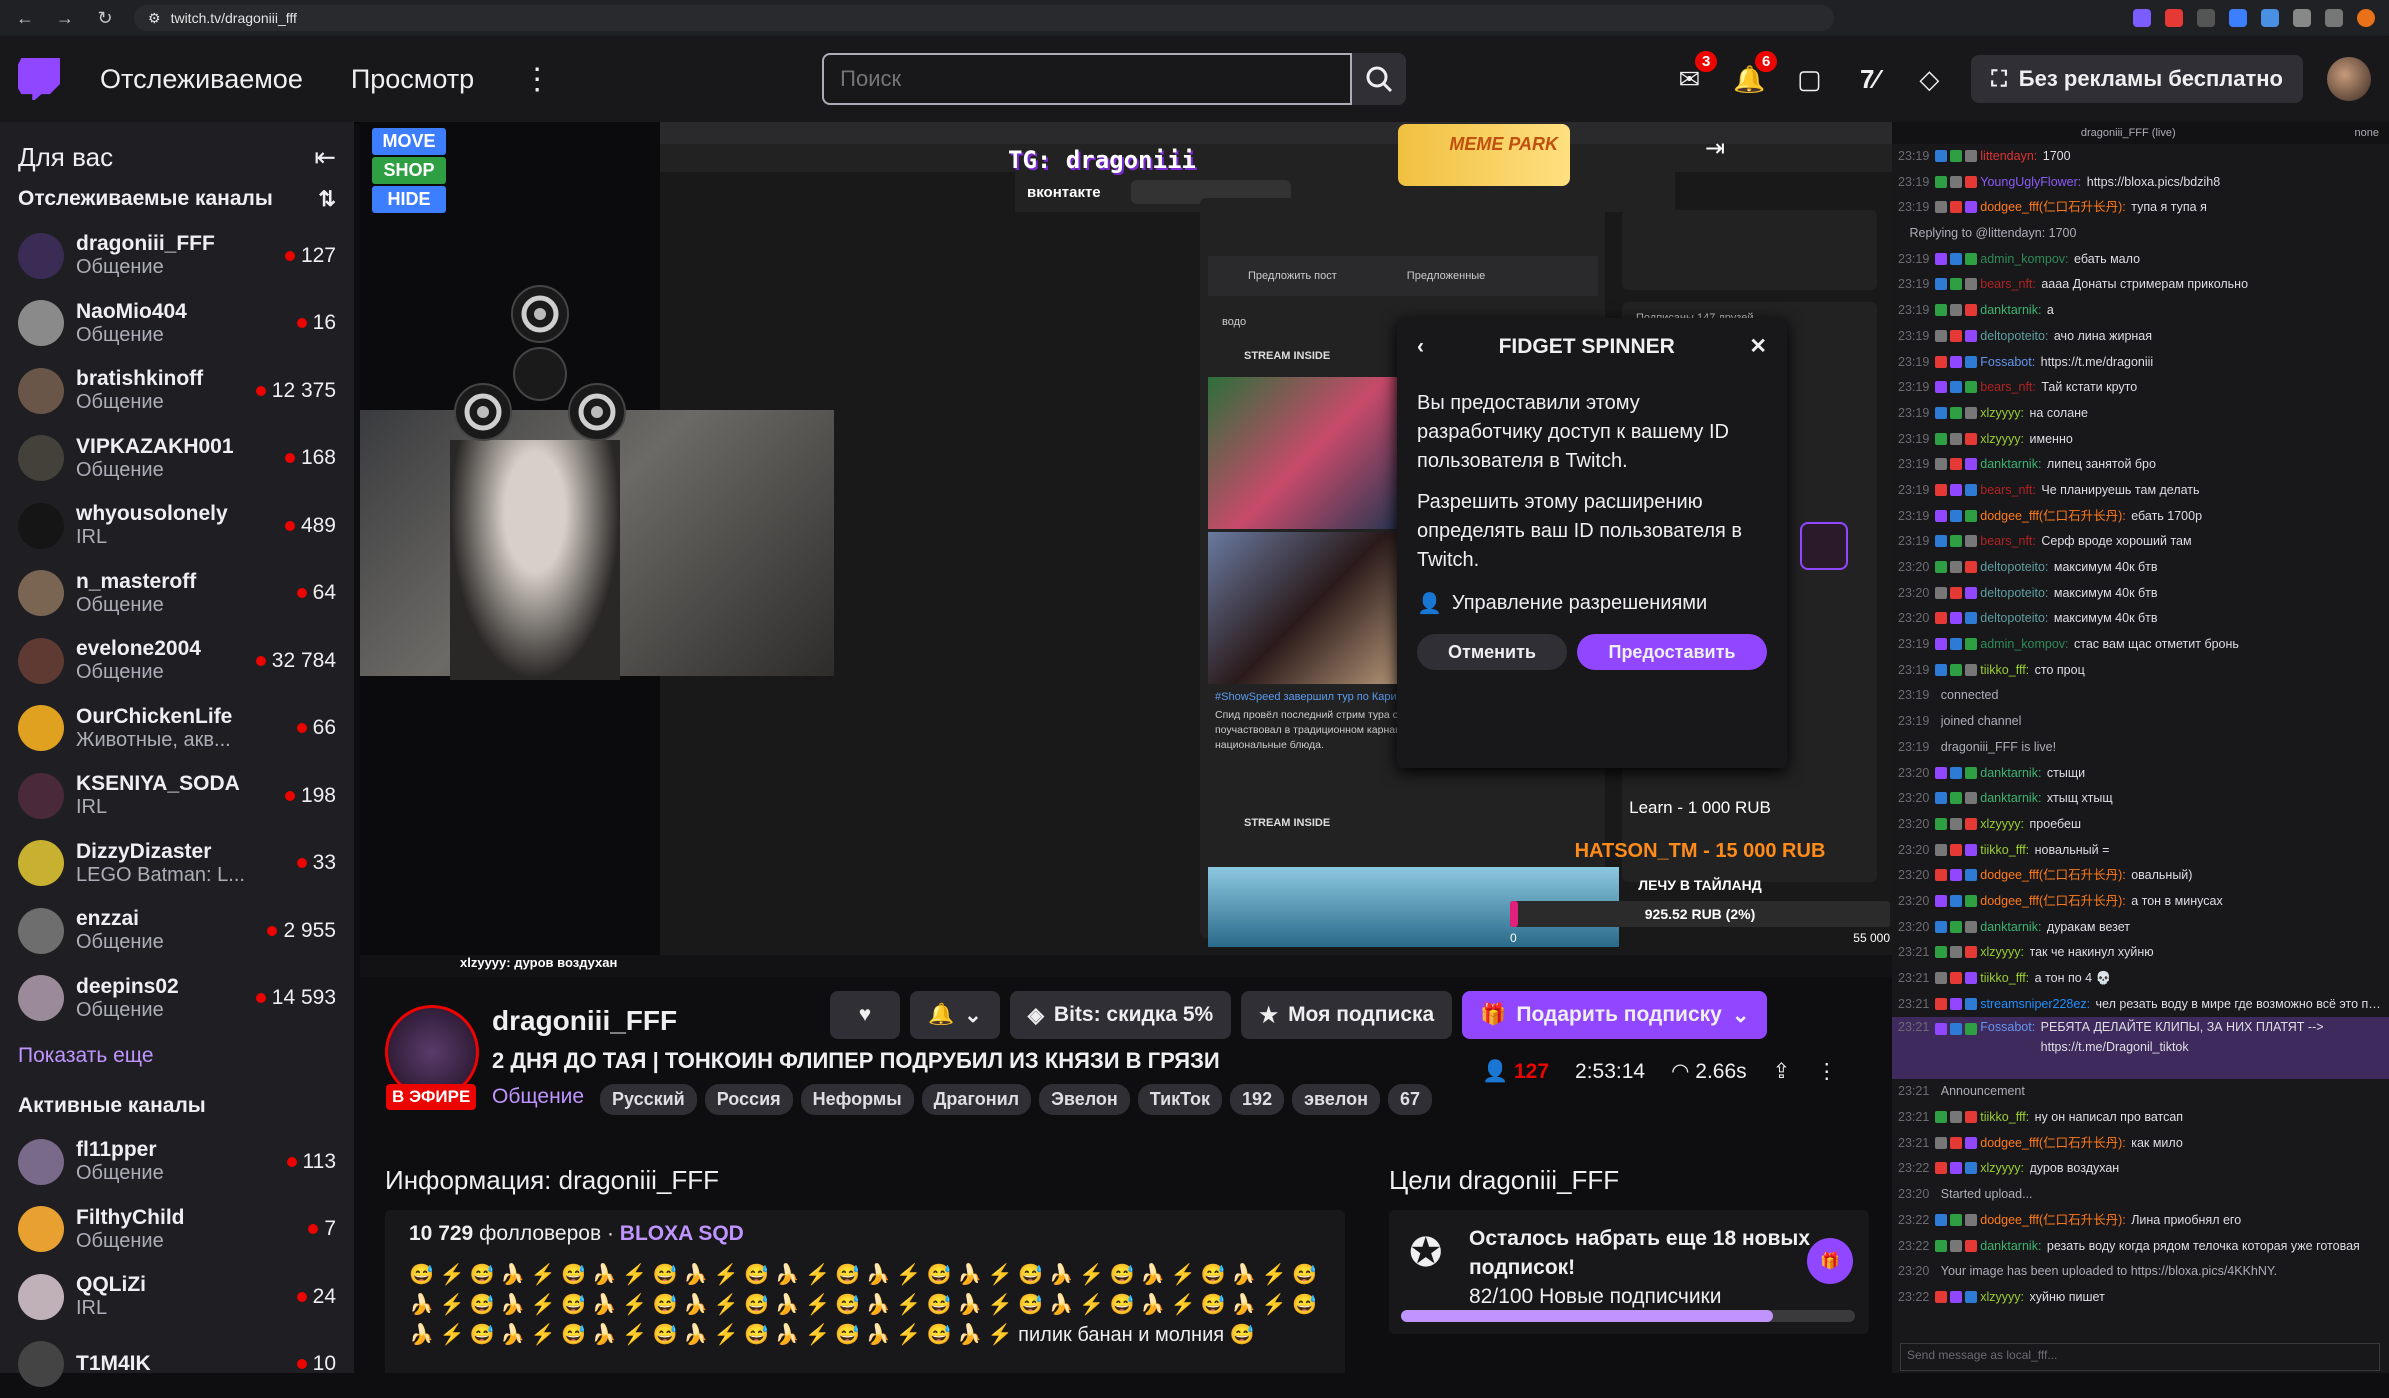 This screenshot has height=1398, width=2389. What do you see at coordinates (1929, 79) in the screenshot?
I see `crown-button: ◇` at bounding box center [1929, 79].